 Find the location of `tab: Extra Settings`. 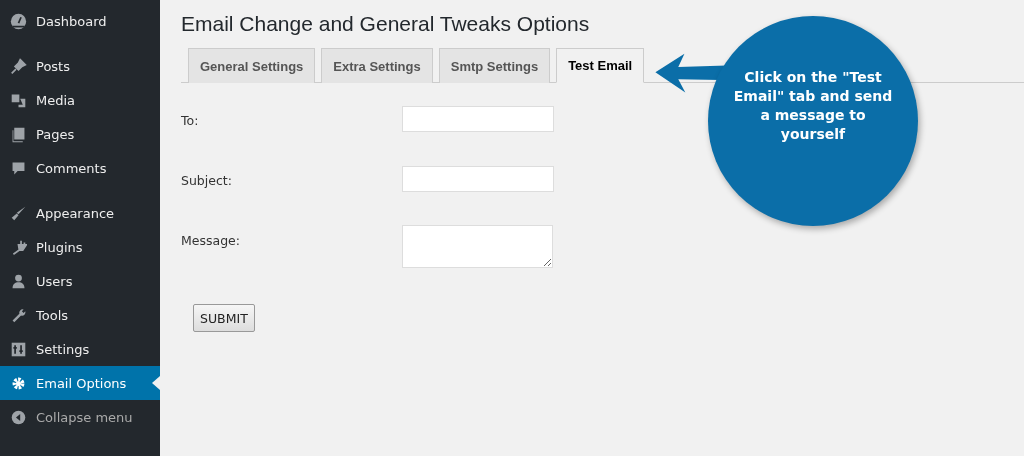

tab: Extra Settings is located at coordinates (377, 65).